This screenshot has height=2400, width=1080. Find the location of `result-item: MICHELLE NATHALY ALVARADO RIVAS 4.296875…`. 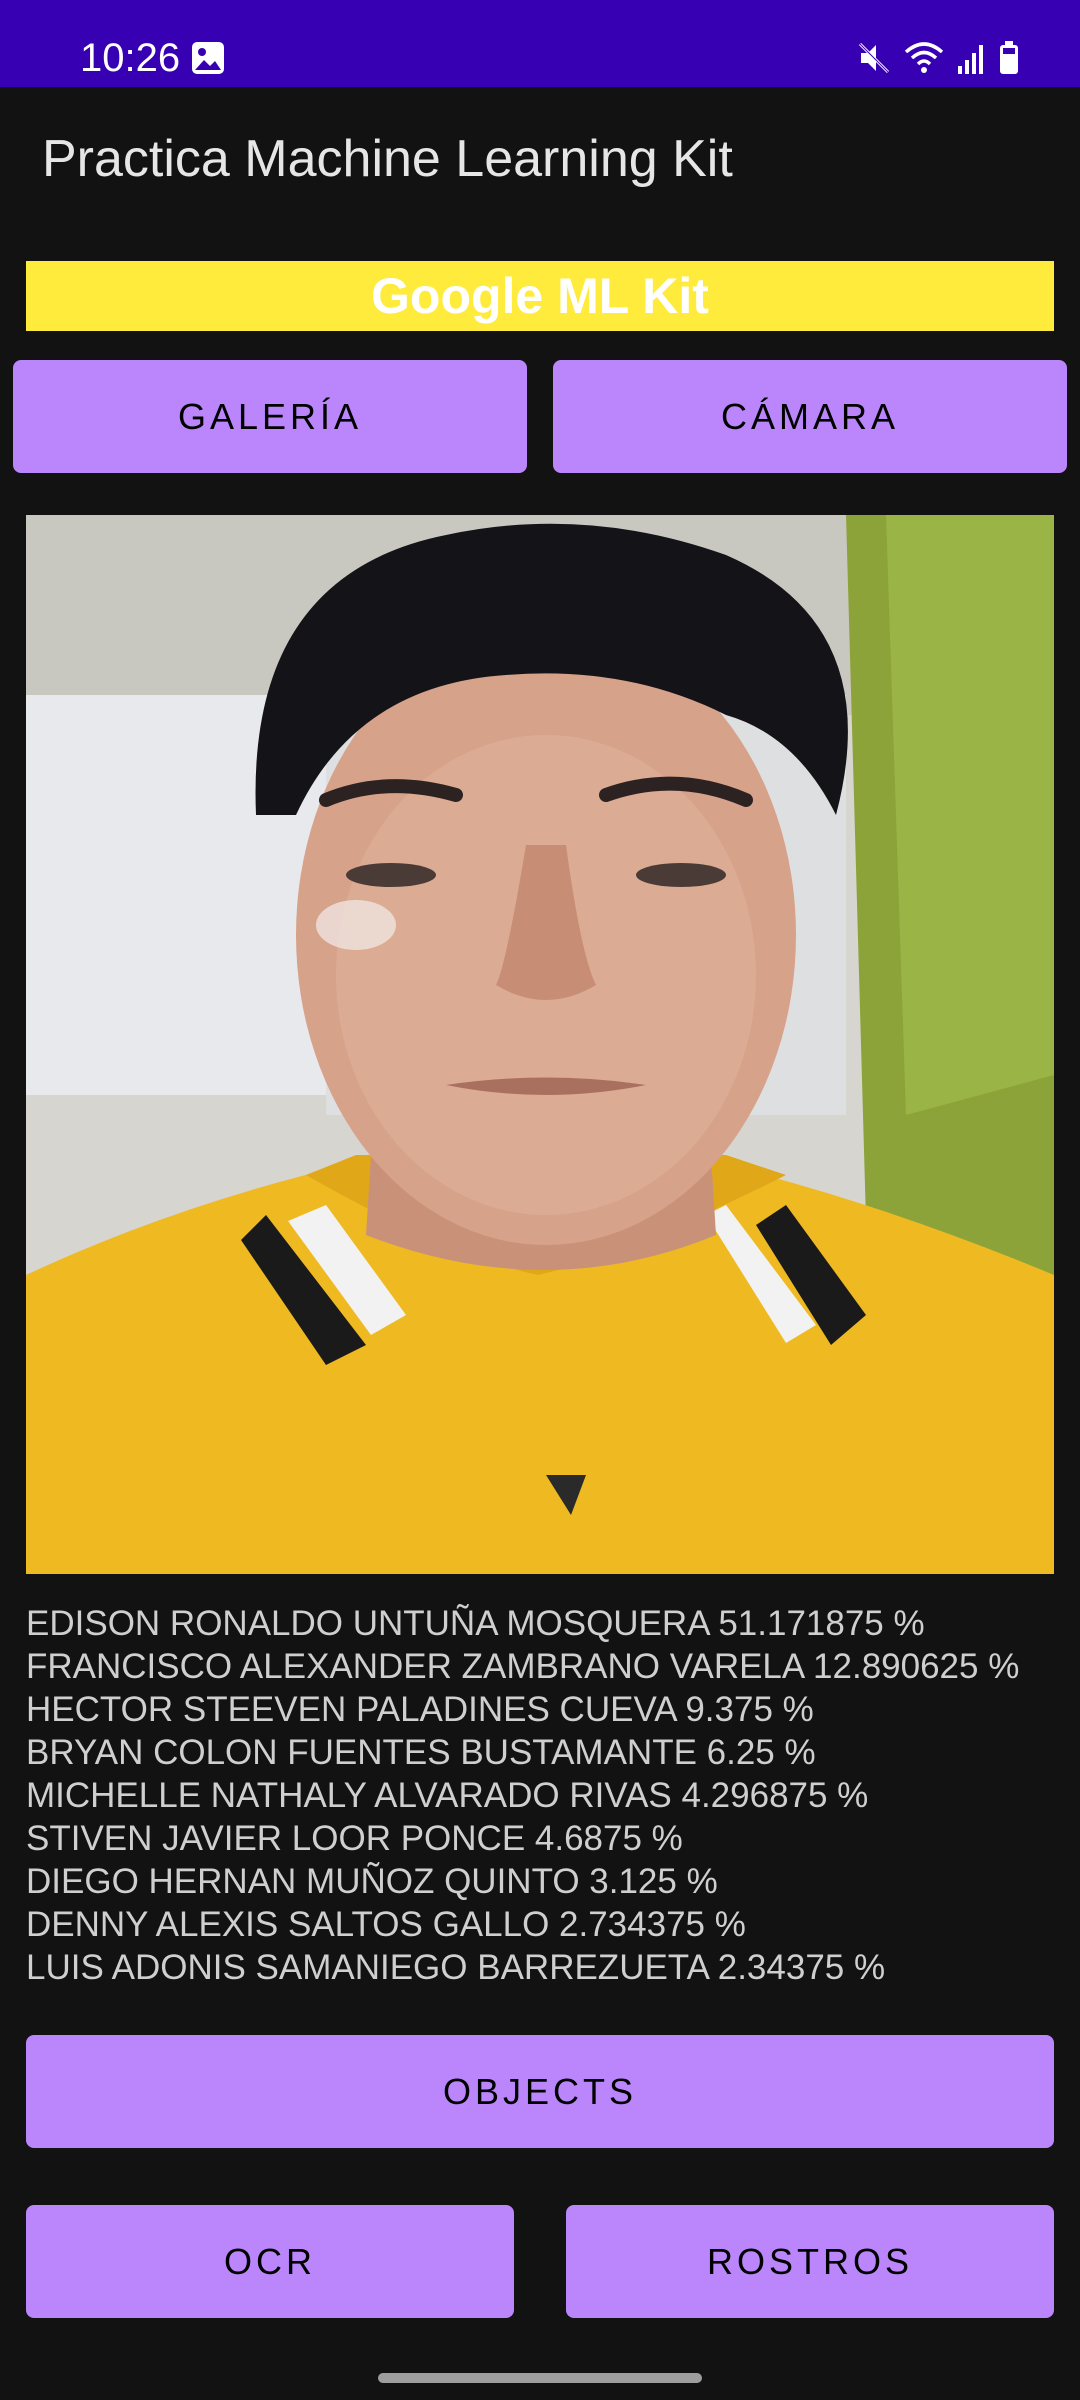

result-item: MICHELLE NATHALY ALVARADO RIVAS 4.296875… is located at coordinates (447, 1795).